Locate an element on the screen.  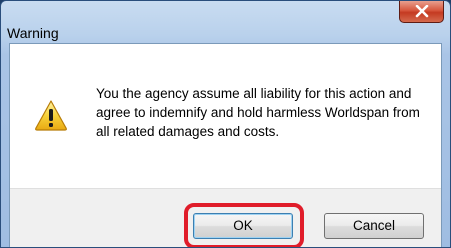
close-button is located at coordinates (421, 12).